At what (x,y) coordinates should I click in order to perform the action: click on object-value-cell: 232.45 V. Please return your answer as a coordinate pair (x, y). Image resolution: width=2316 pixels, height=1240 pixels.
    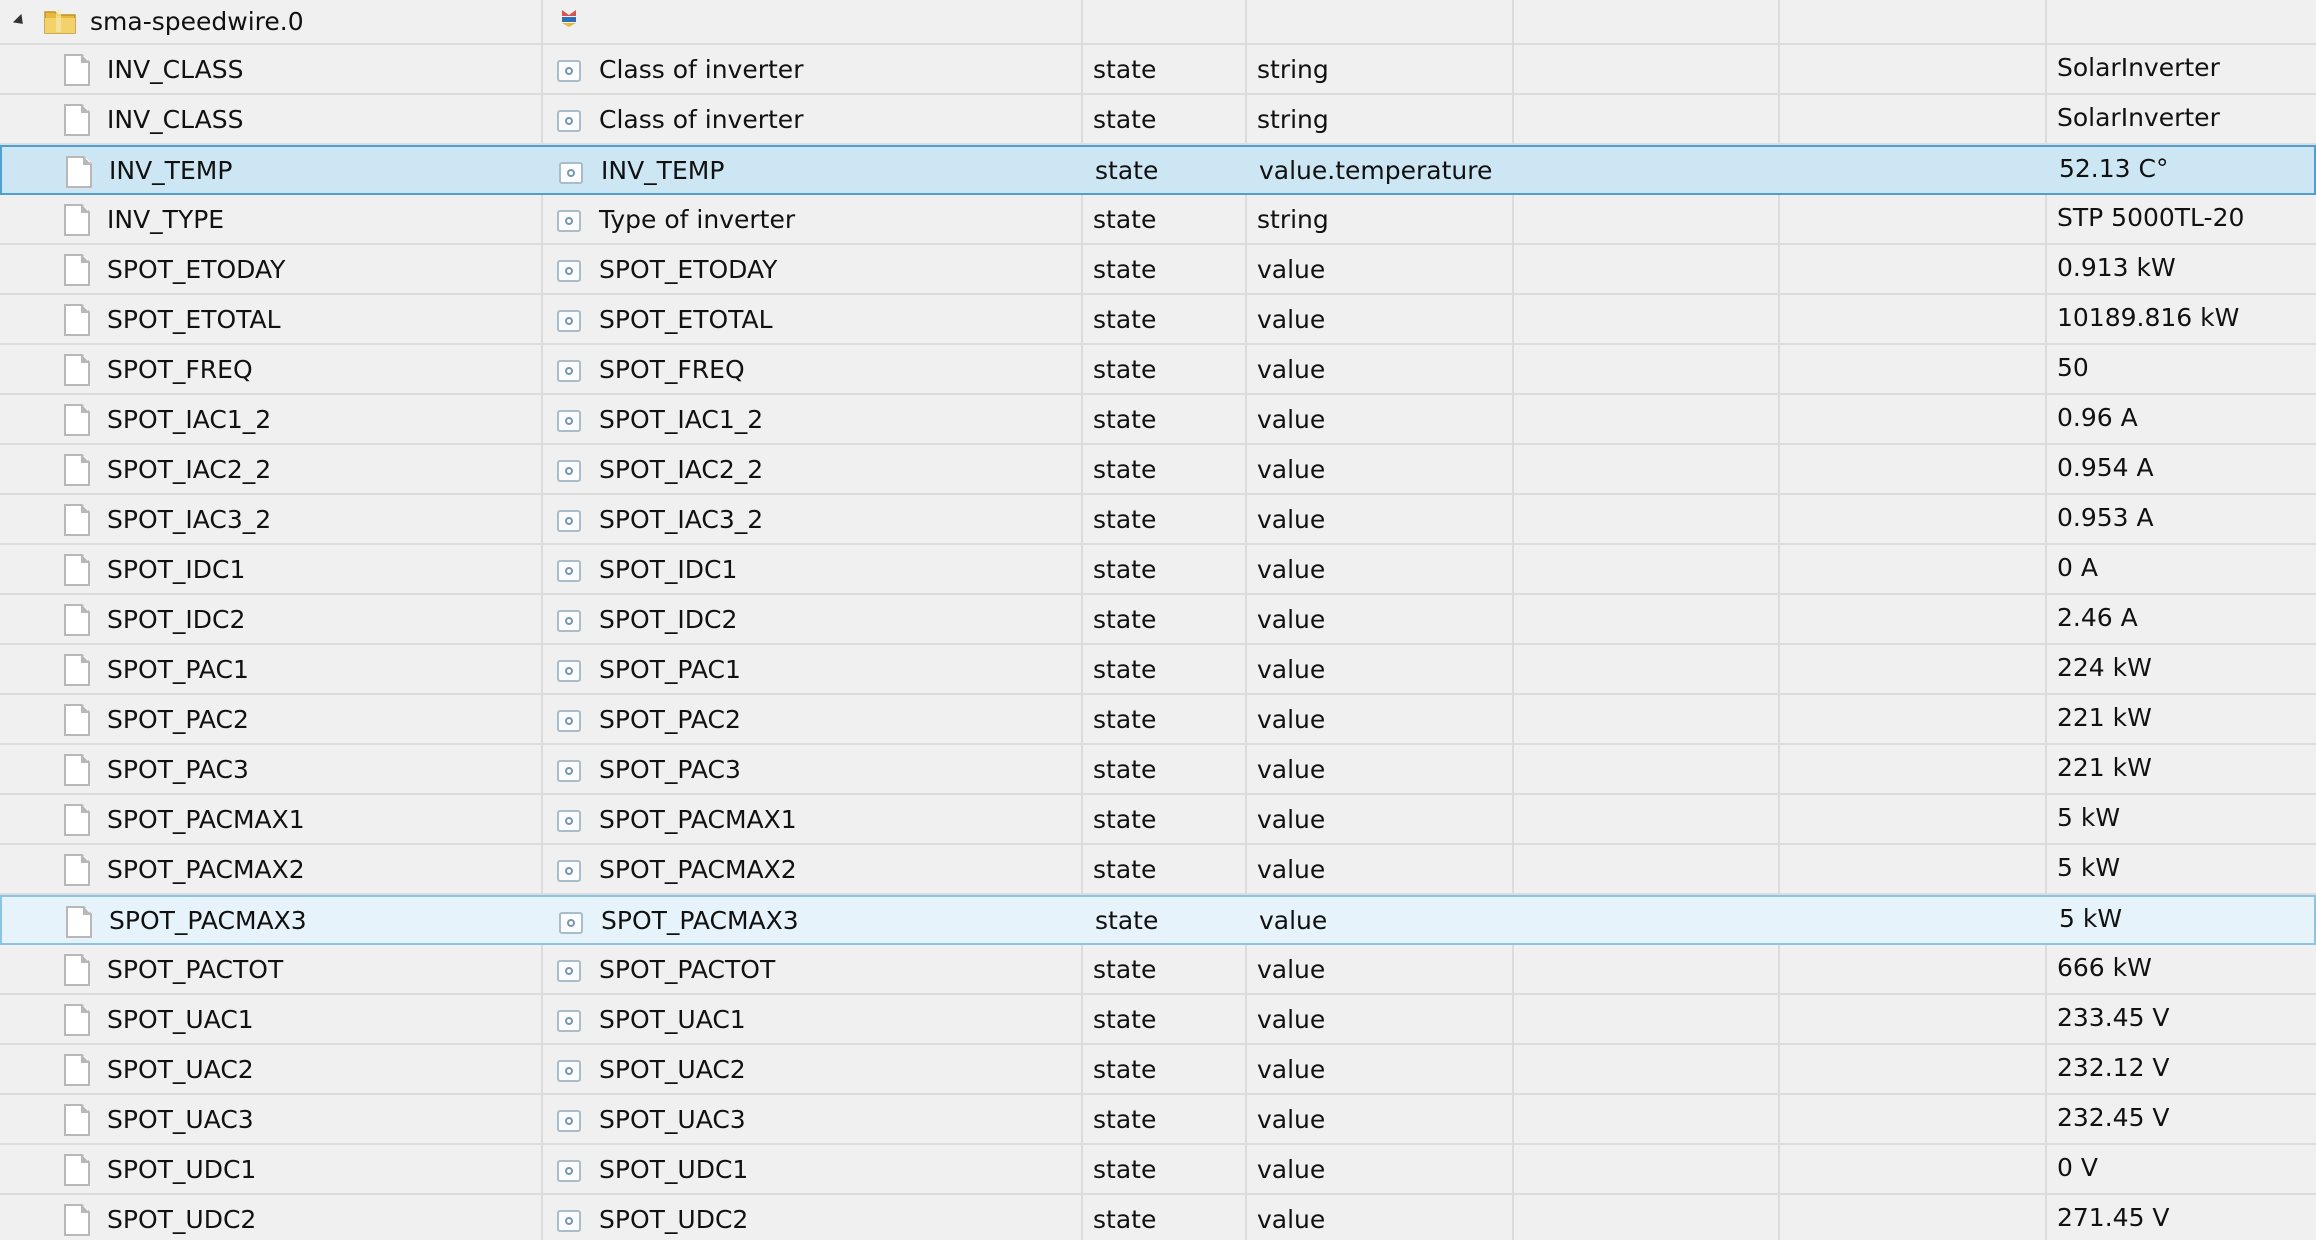
    Looking at the image, I should click on (2181, 1119).